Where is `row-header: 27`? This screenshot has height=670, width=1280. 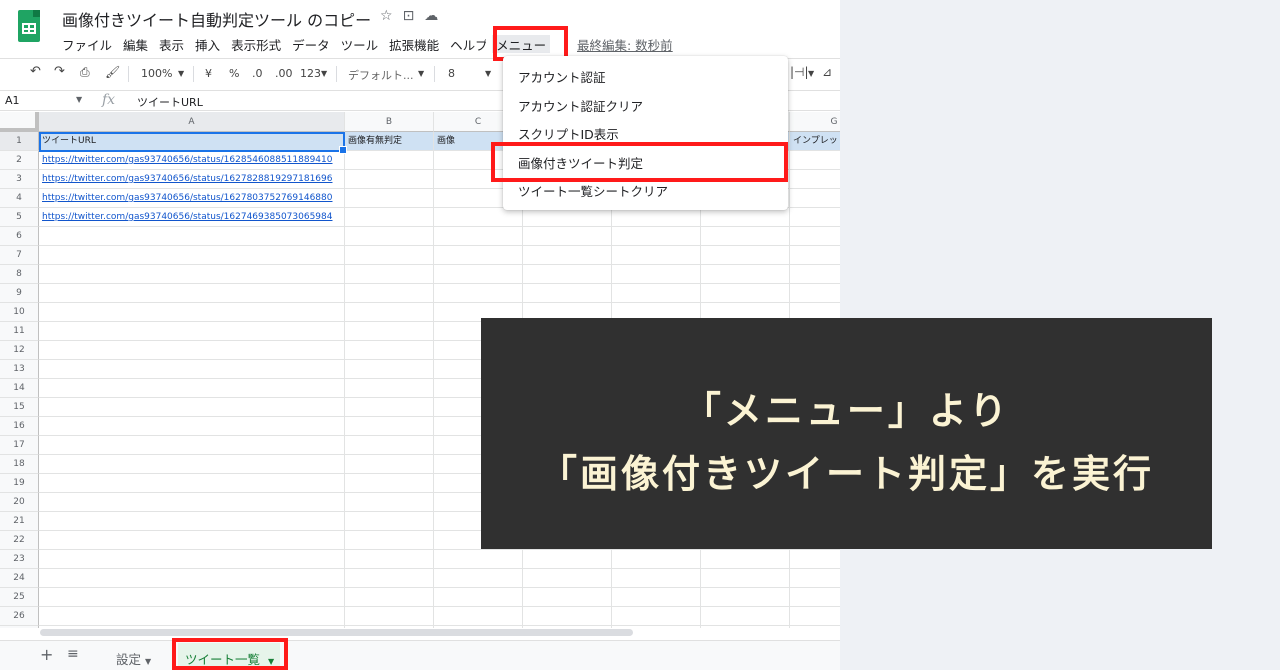
row-header: 27 is located at coordinates (19, 627).